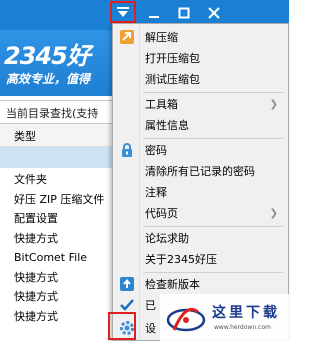  What do you see at coordinates (55, 219) in the screenshot?
I see `table-row: 配置设置` at bounding box center [55, 219].